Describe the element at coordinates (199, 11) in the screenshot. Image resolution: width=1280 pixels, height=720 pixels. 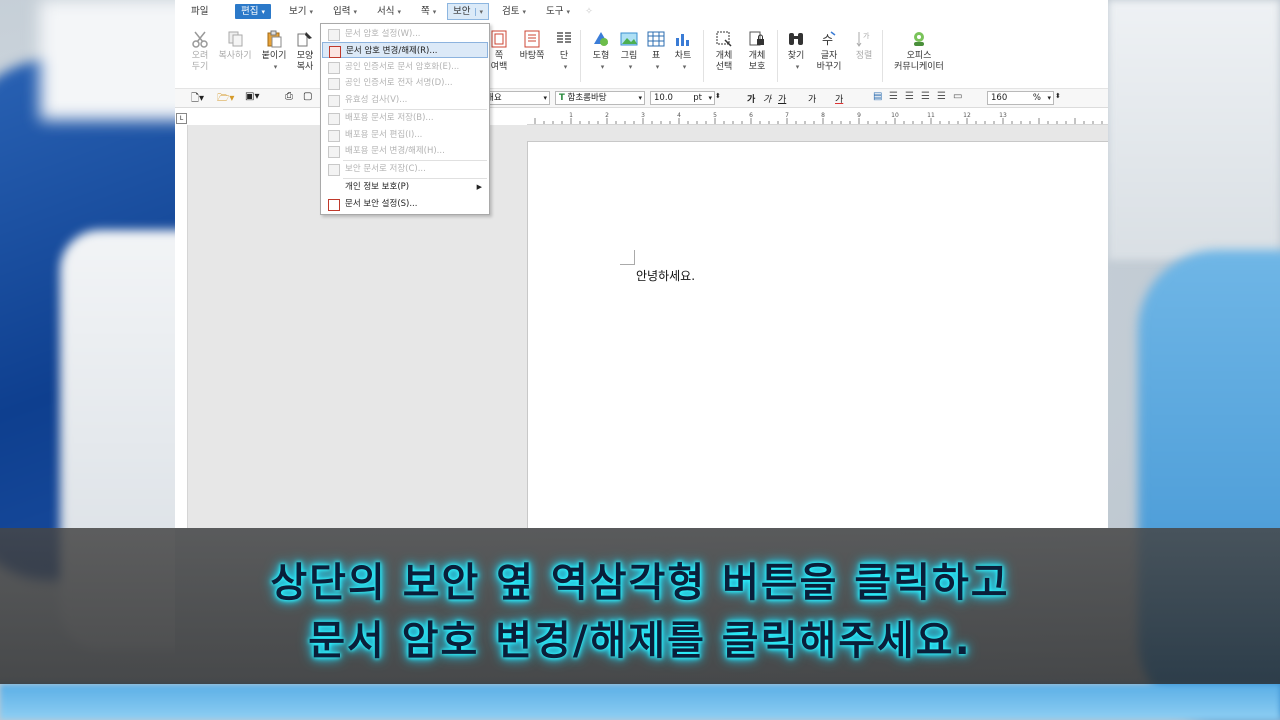
I see `menu-file: 파일` at that location.